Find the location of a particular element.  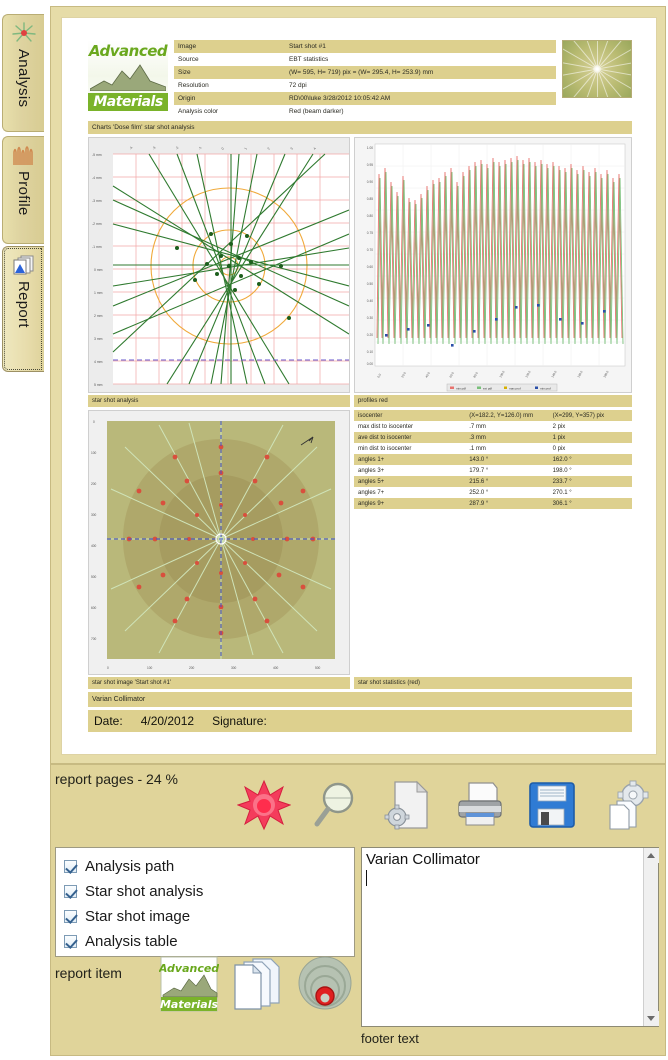

starburst-icon is located at coordinates (24, 33).